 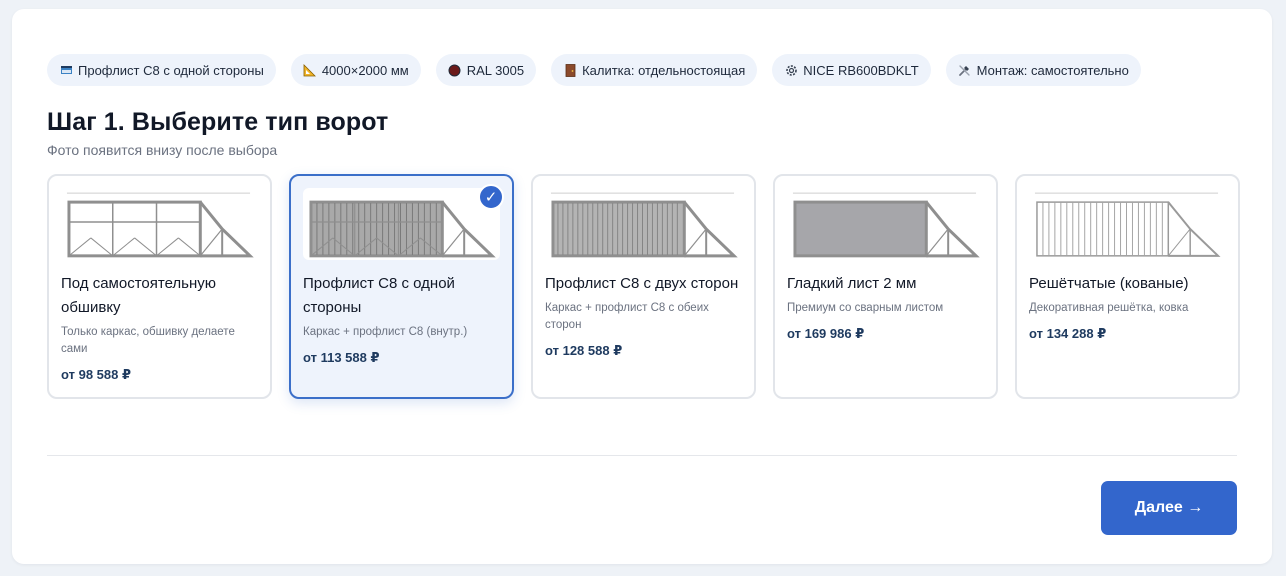 I want to click on summary-chip-label: 4000×2000 мм, so click(x=365, y=70).